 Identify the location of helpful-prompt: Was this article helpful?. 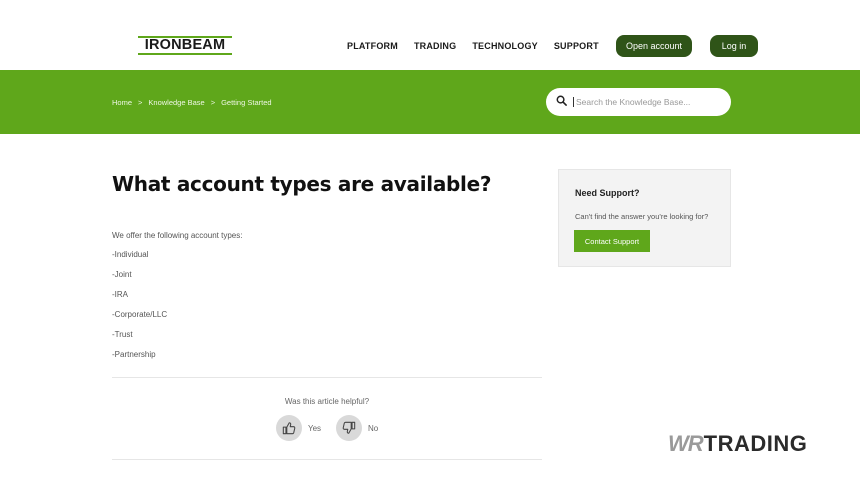
(327, 401).